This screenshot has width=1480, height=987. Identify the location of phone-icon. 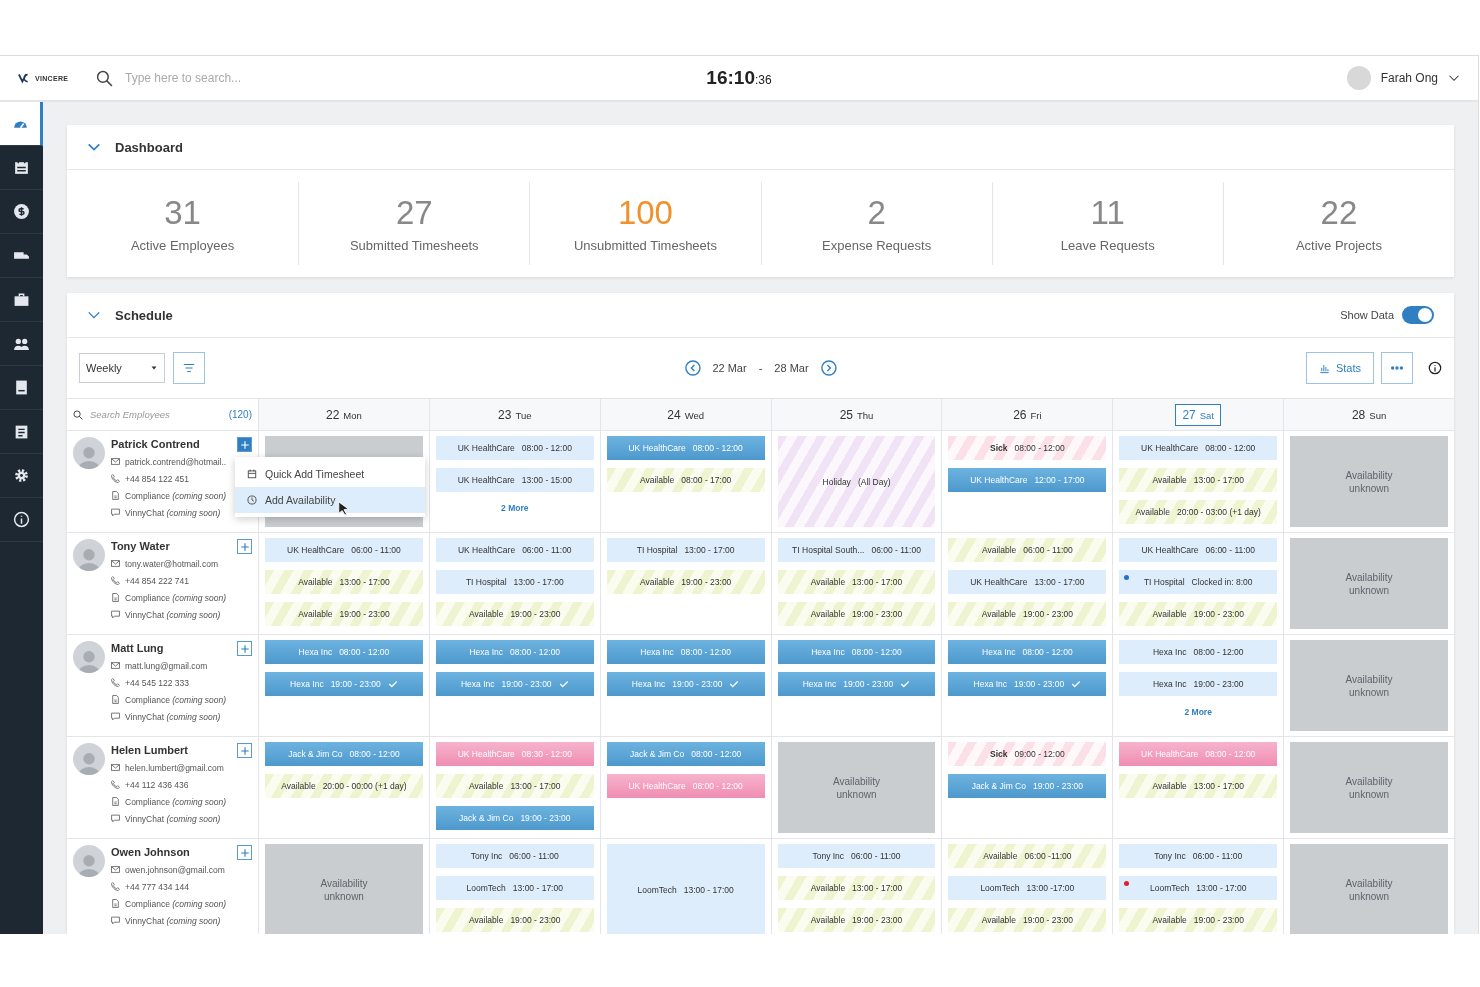
(115, 784).